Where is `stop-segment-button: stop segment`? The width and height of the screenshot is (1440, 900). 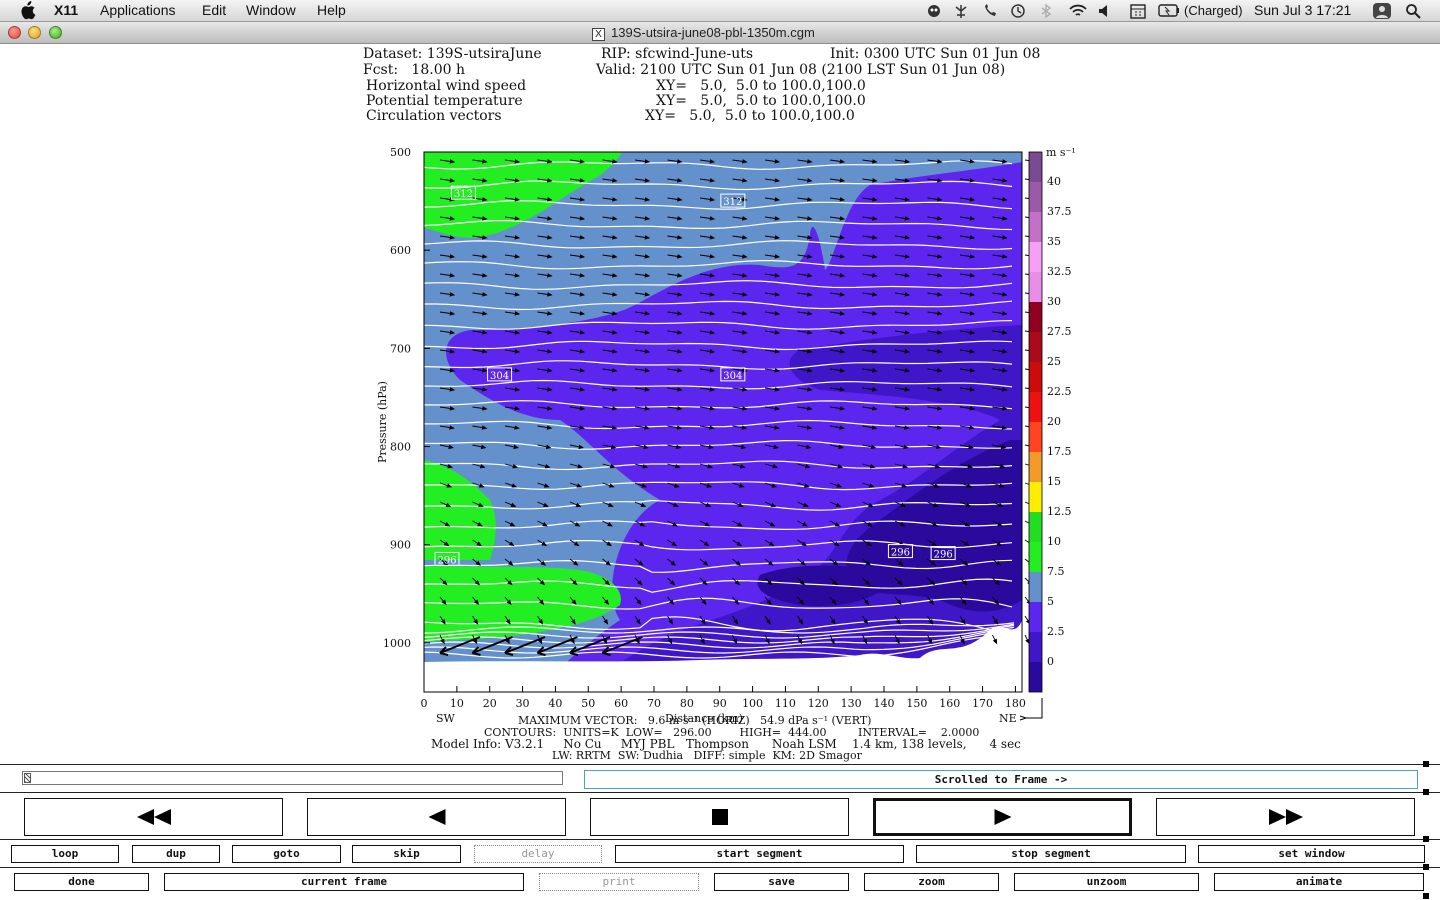 stop-segment-button: stop segment is located at coordinates (1051, 854).